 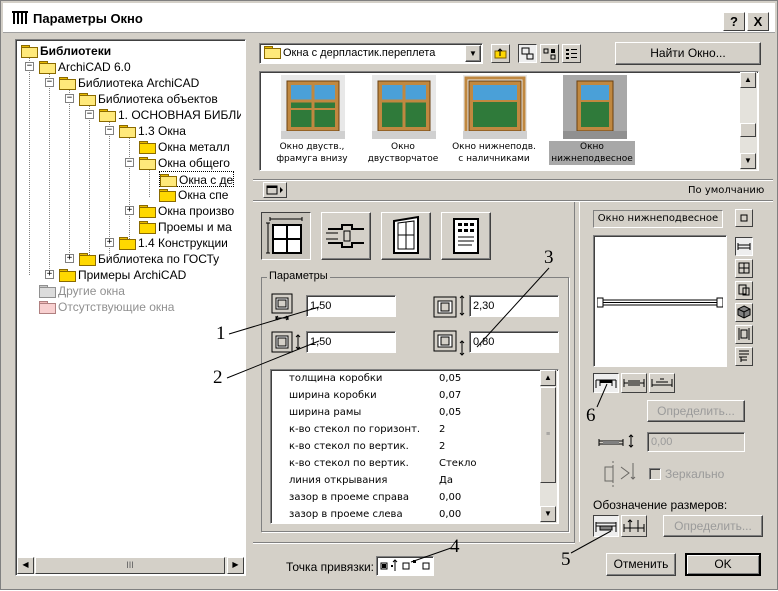 What do you see at coordinates (549, 257) in the screenshot?
I see `callout-3: 3` at bounding box center [549, 257].